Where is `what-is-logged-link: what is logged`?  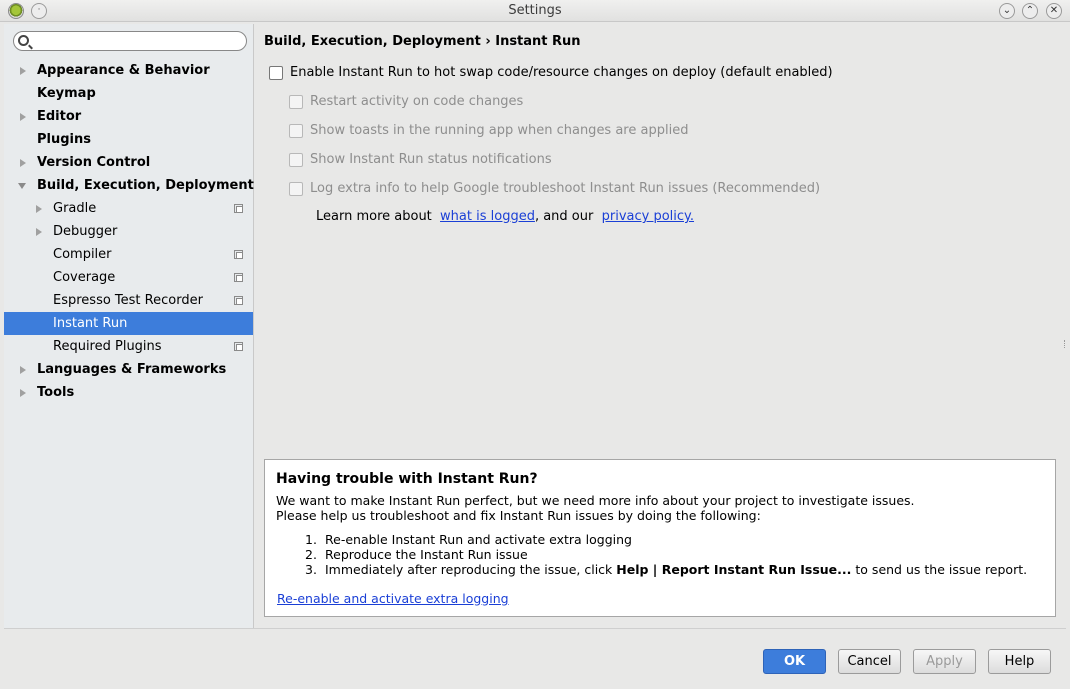
what-is-logged-link: what is logged is located at coordinates (487, 216).